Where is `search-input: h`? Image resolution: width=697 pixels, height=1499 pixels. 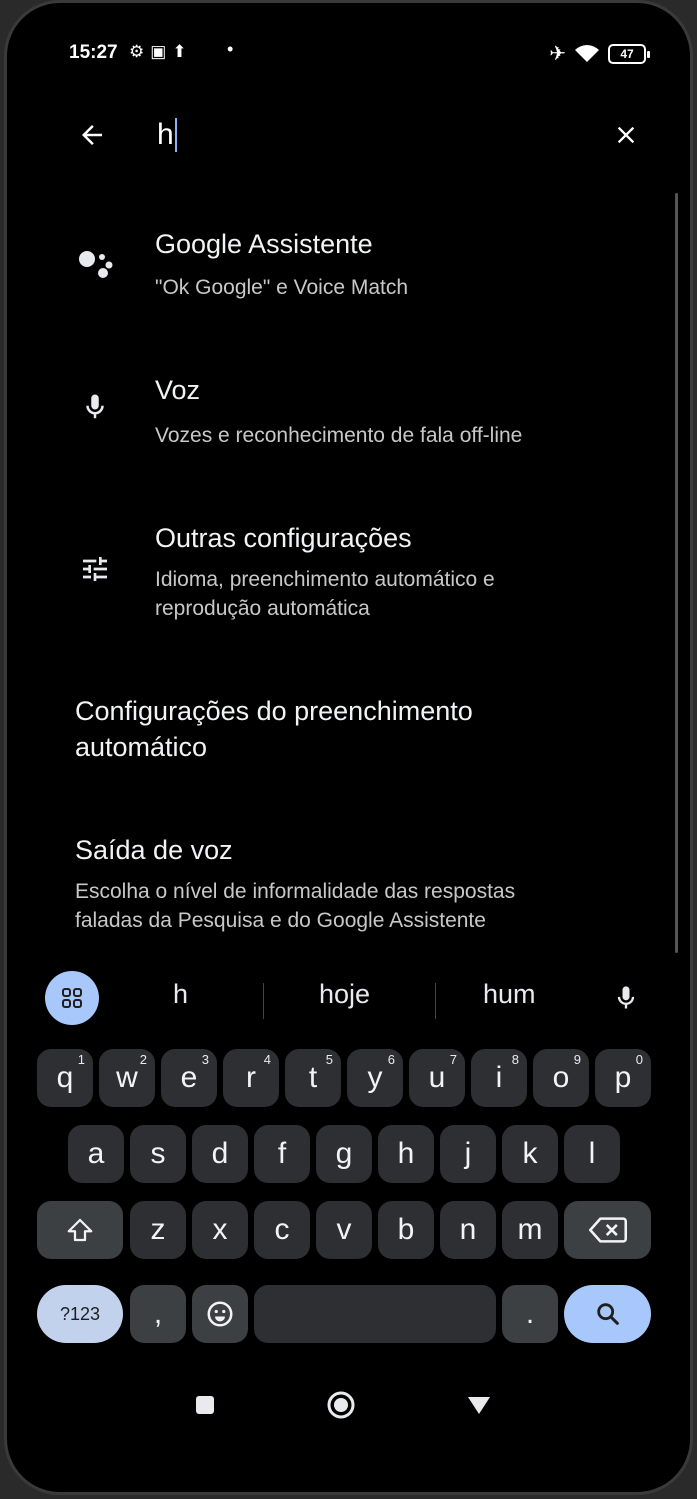
search-input: h is located at coordinates (347, 135).